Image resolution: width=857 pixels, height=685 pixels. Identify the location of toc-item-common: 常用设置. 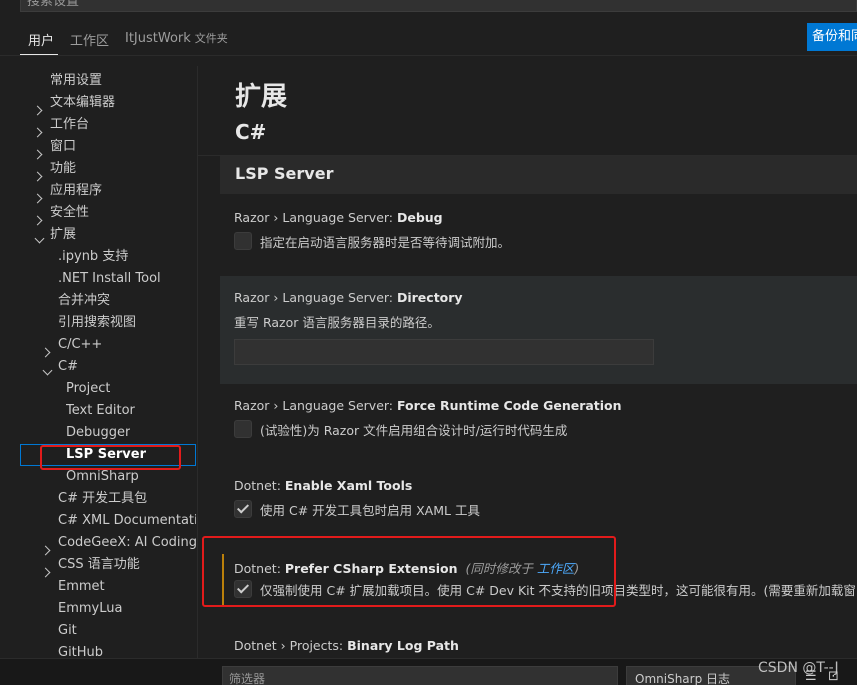
(76, 81).